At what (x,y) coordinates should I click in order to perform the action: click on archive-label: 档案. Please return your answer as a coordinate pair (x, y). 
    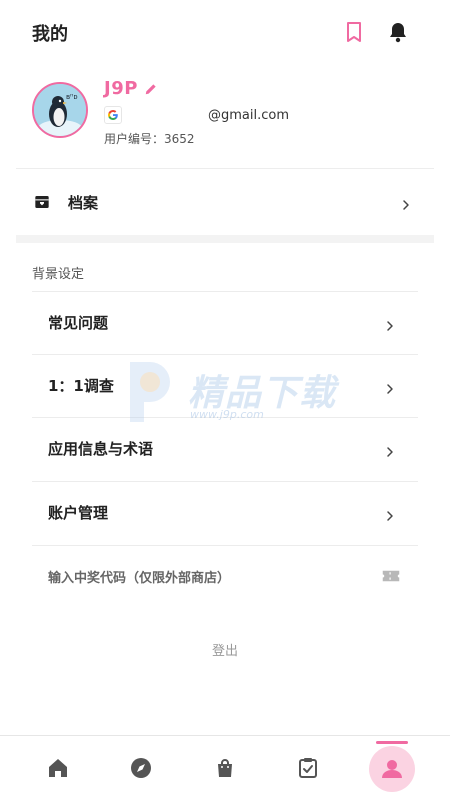
    Looking at the image, I should click on (83, 203).